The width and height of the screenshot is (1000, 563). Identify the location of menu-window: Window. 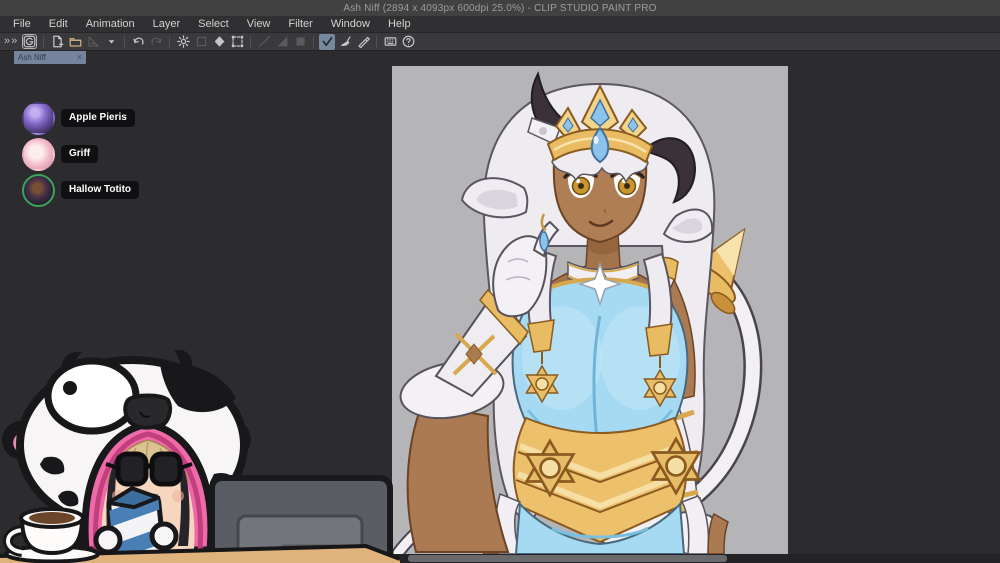
(350, 24).